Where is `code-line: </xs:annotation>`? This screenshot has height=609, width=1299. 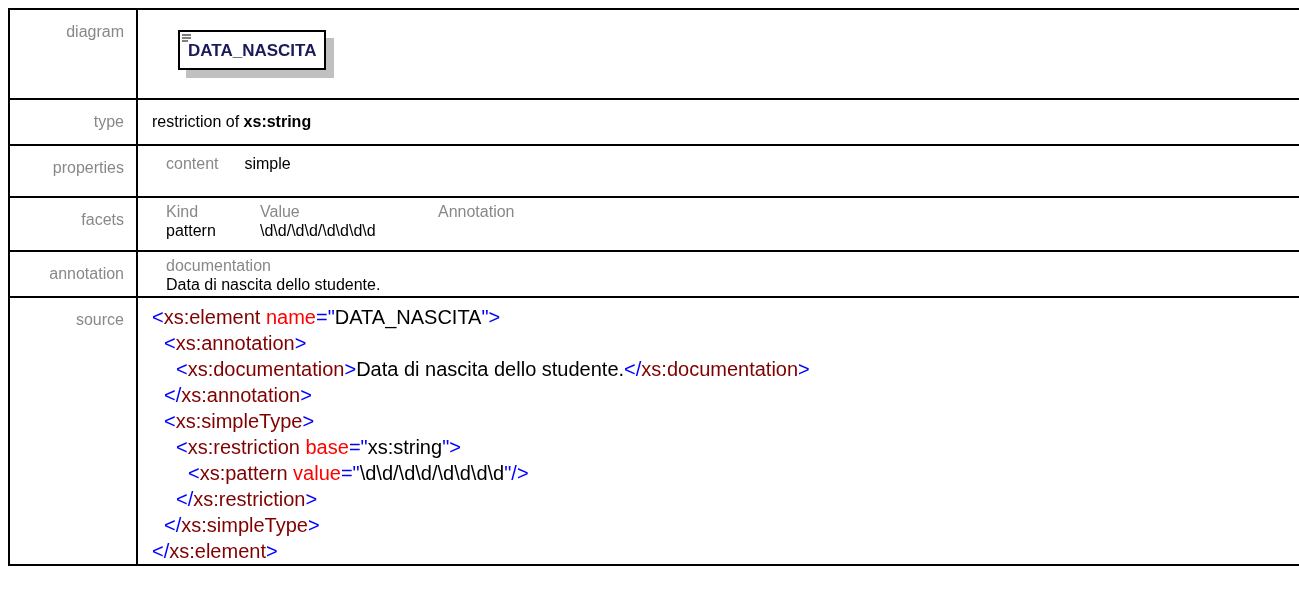 code-line: </xs:annotation> is located at coordinates (238, 394).